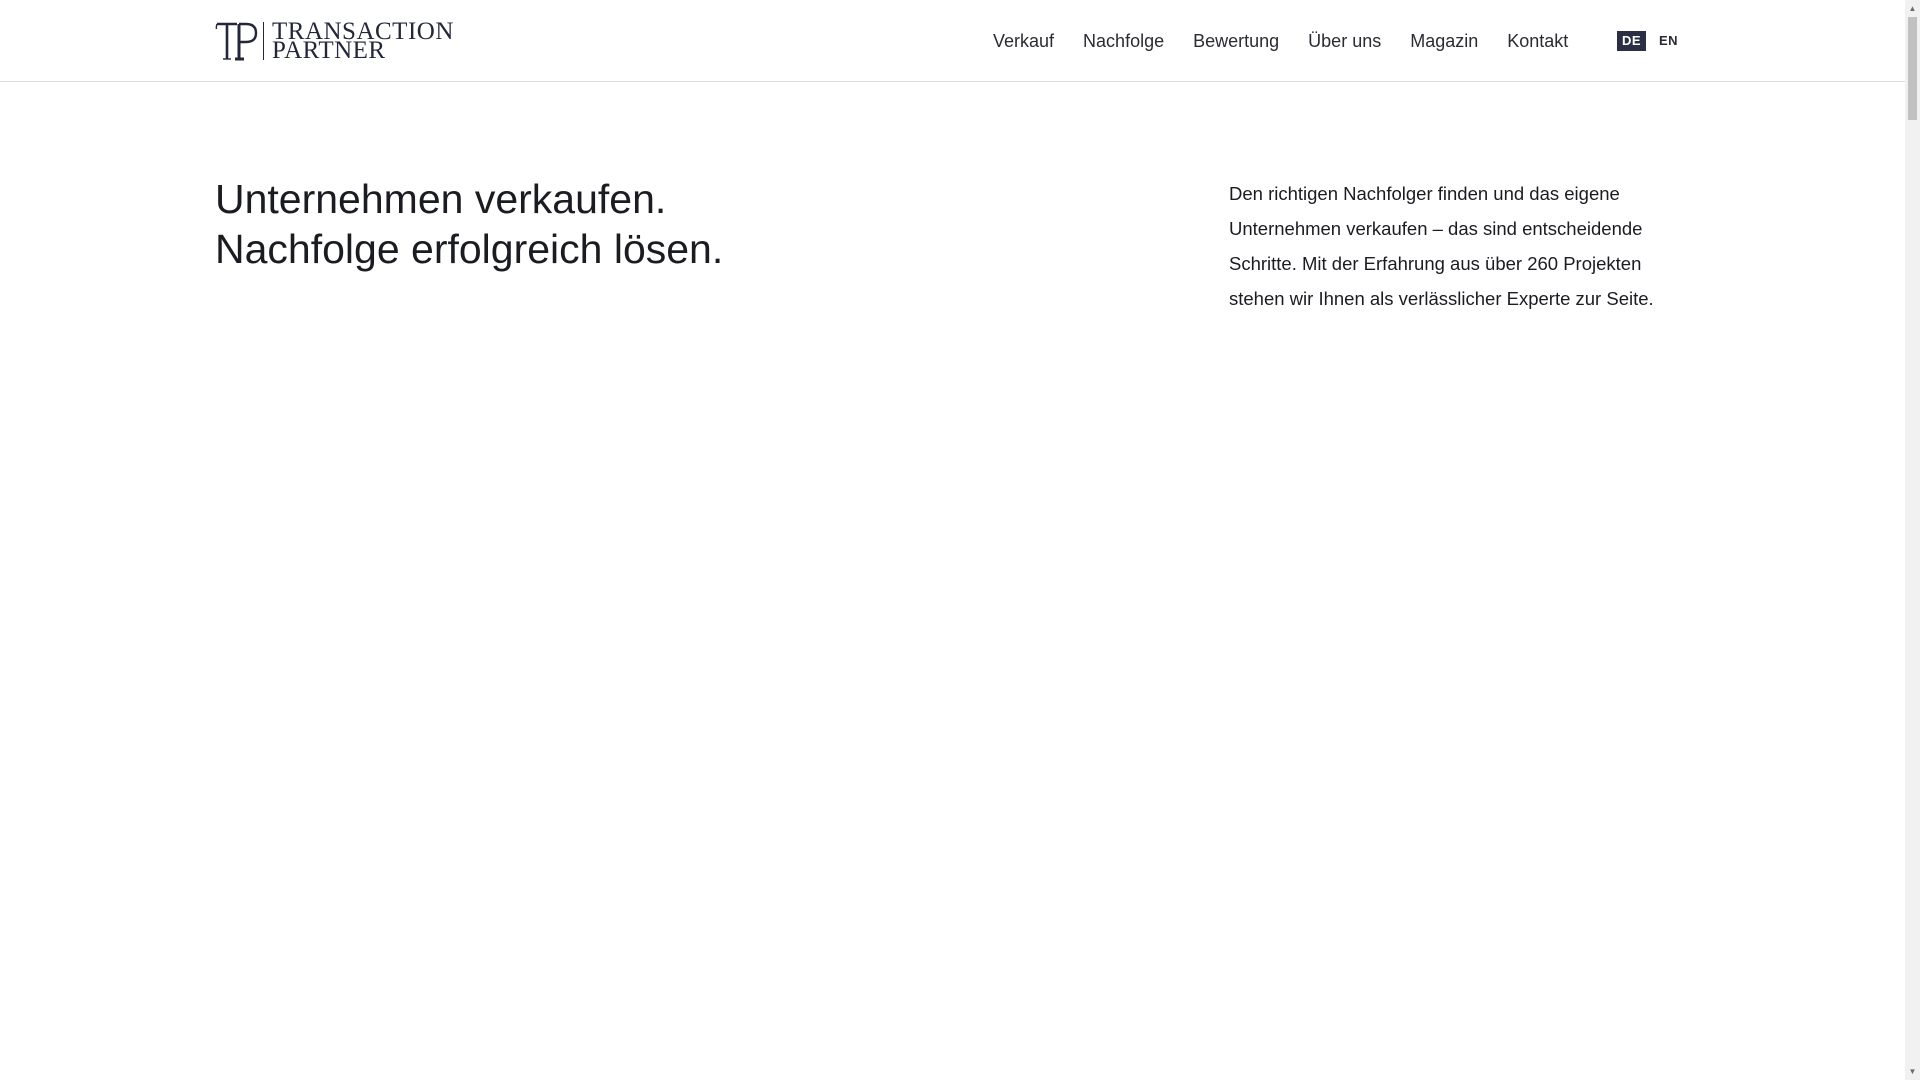 This screenshot has width=1920, height=1080. Describe the element at coordinates (1650, 41) in the screenshot. I see `language-switcher: DE EN` at that location.